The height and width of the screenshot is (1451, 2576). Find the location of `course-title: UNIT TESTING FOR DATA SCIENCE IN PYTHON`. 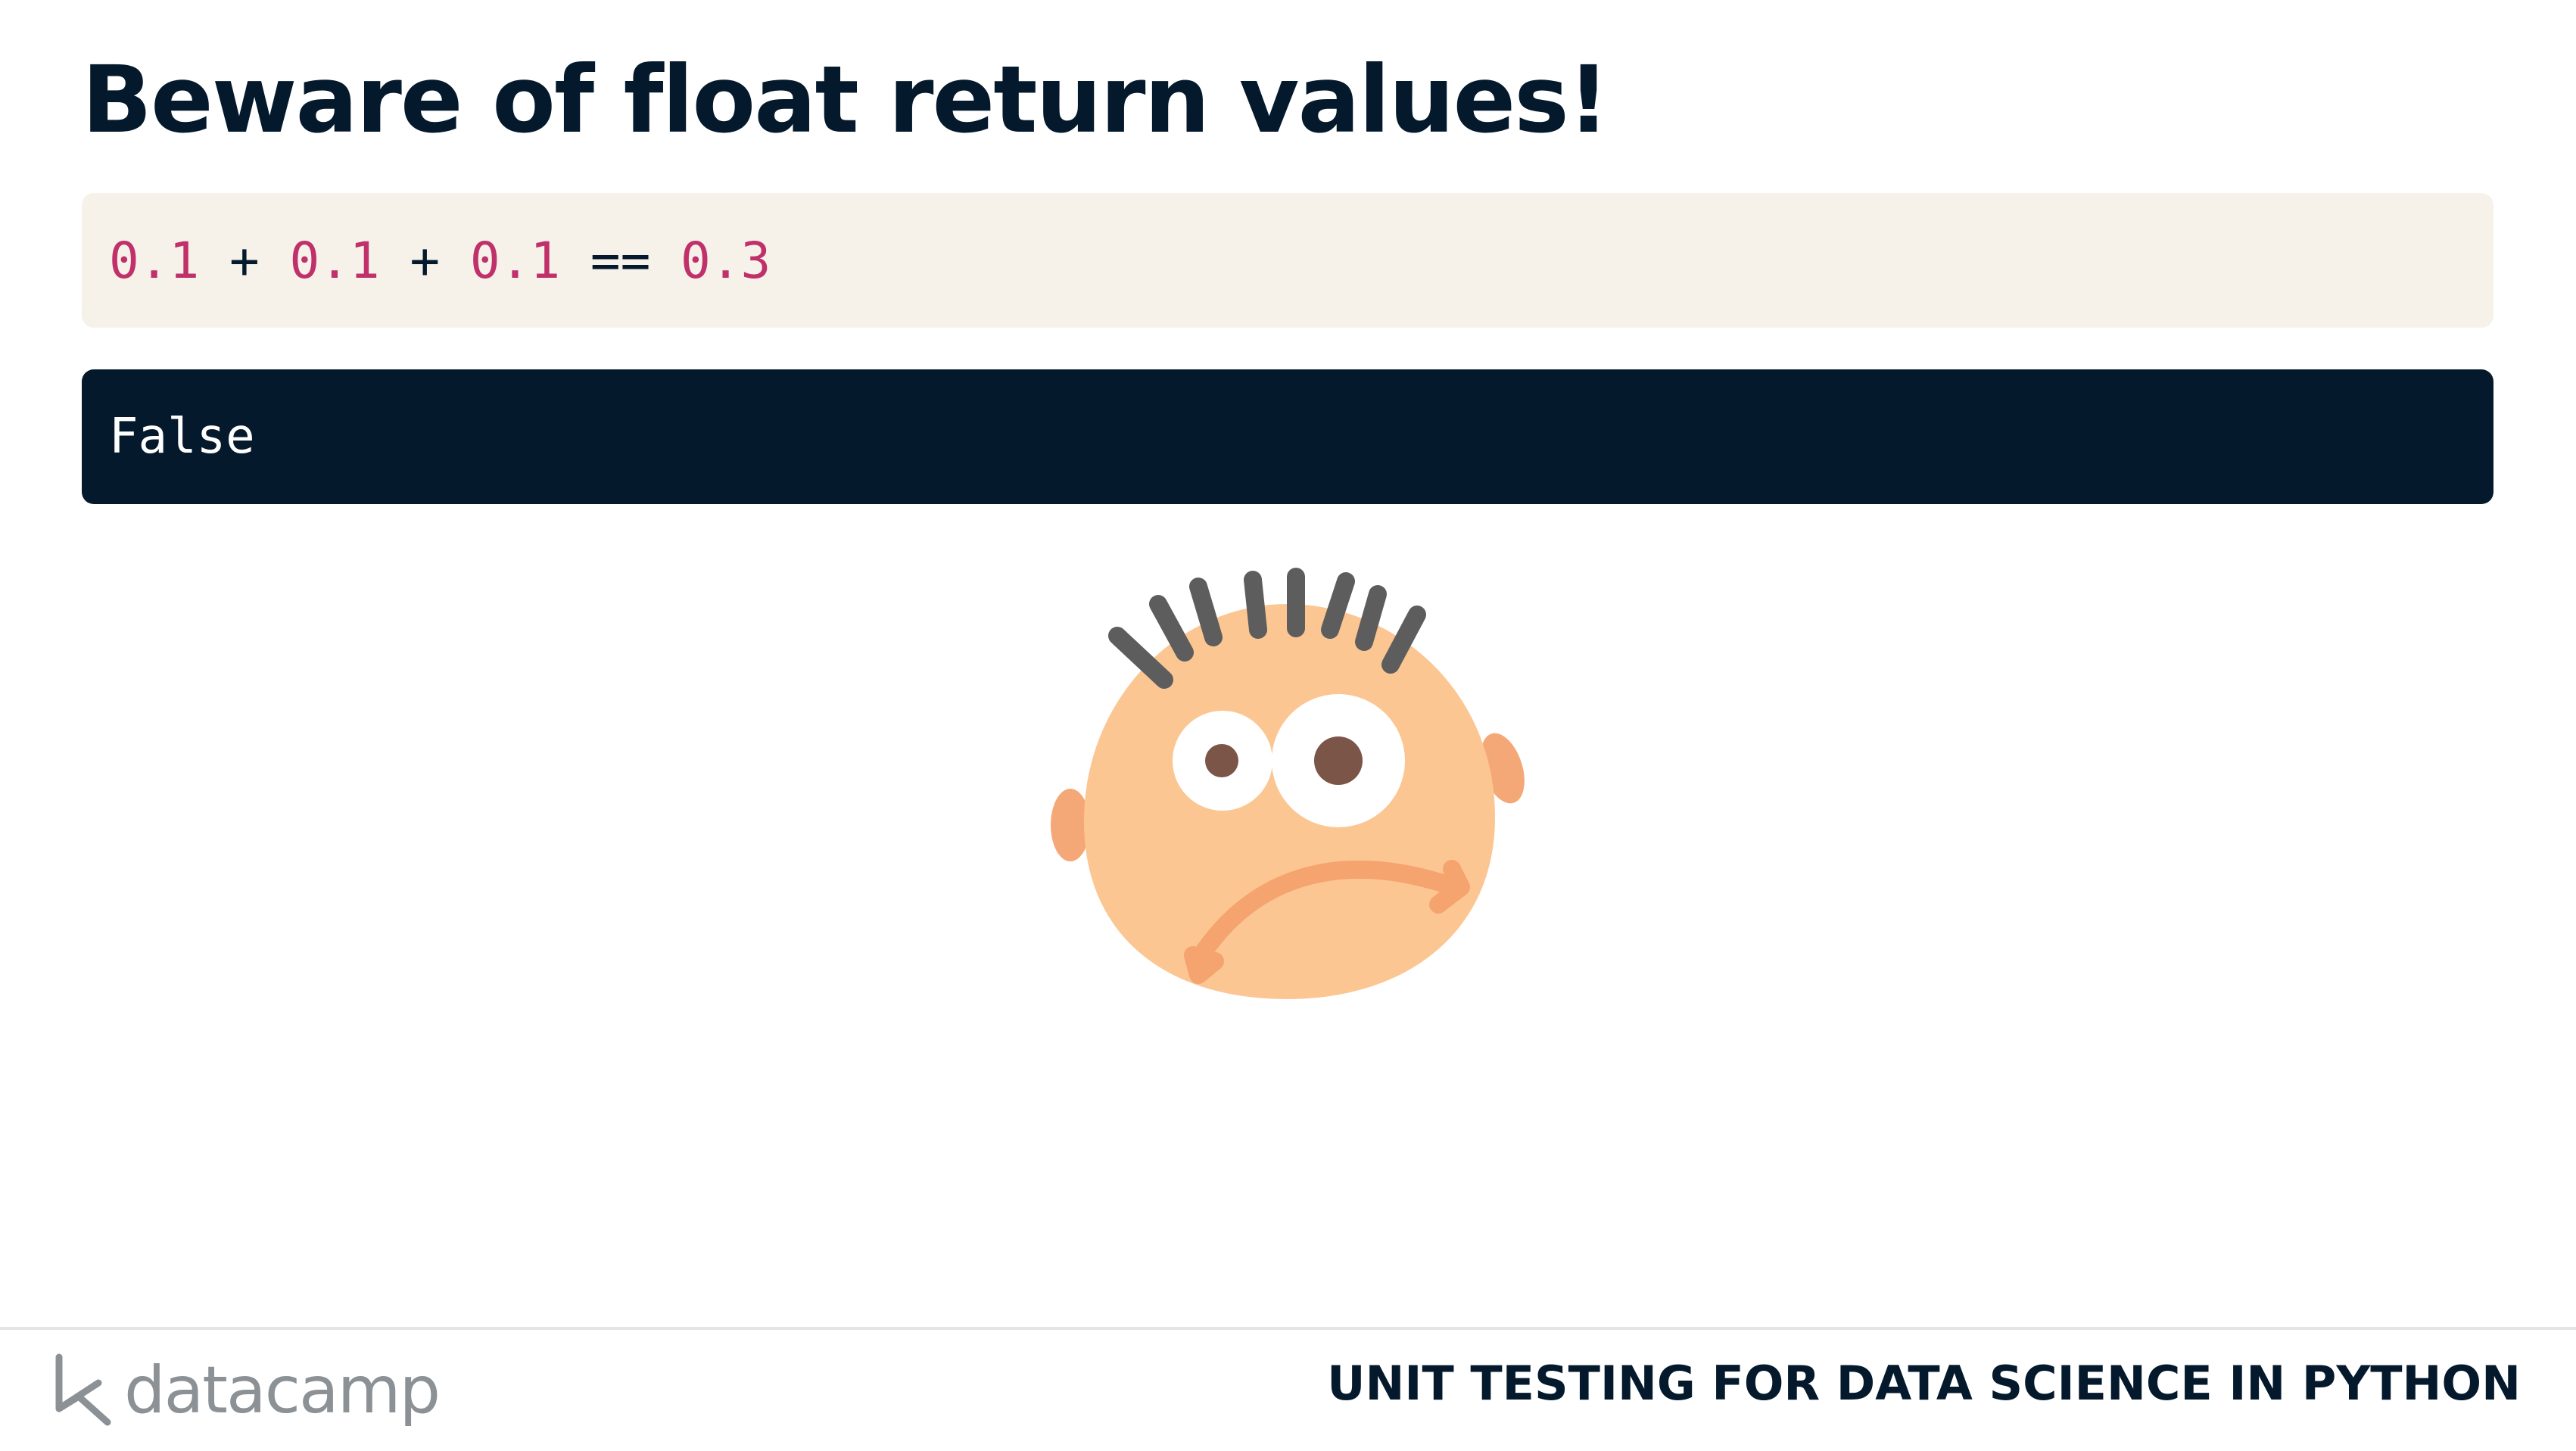

course-title: UNIT TESTING FOR DATA SCIENCE IN PYTHON is located at coordinates (1924, 1383).